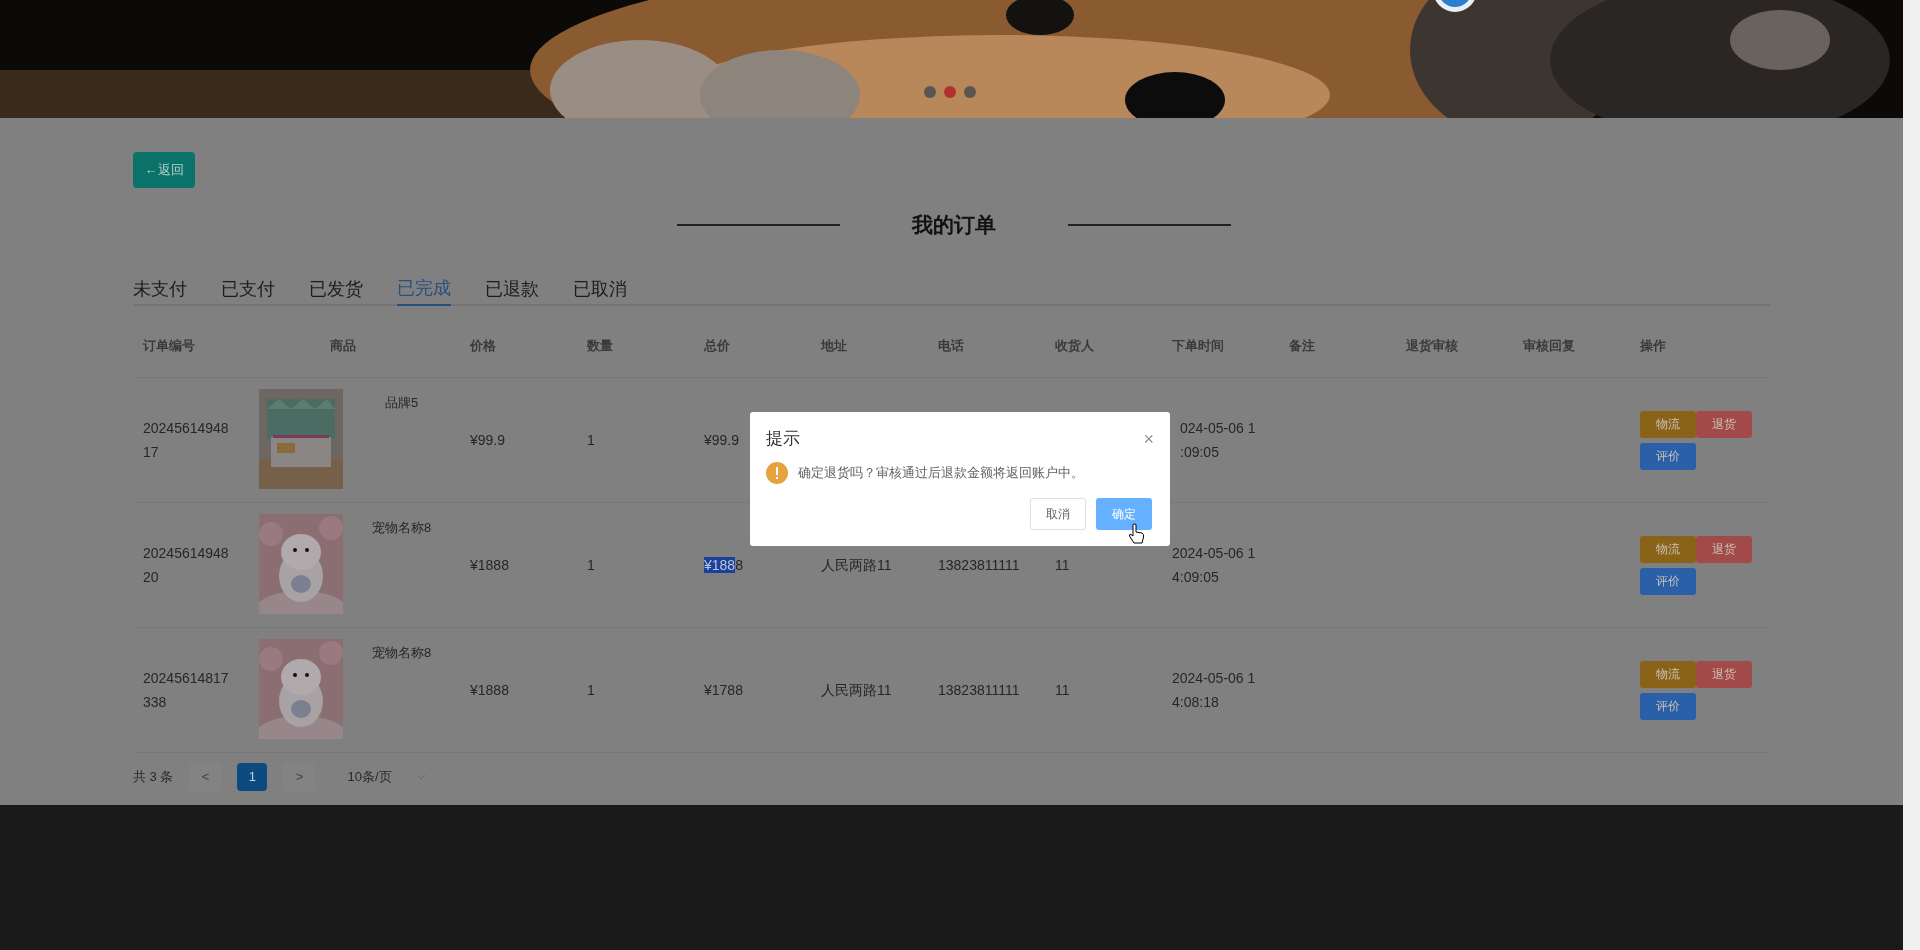  I want to click on column-header: 价格, so click(482, 345).